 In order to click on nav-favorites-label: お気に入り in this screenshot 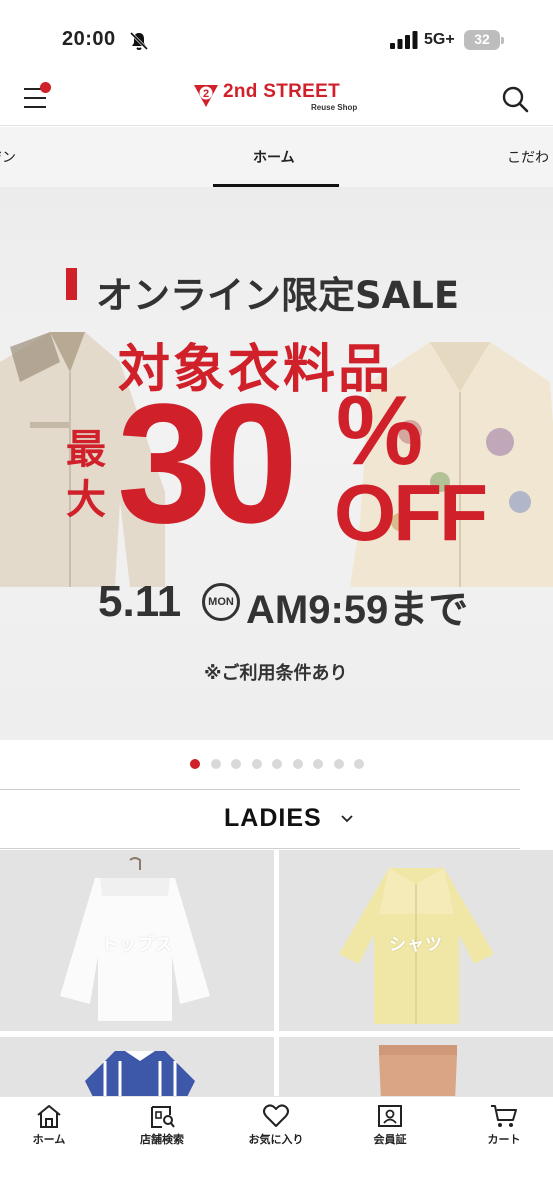, I will do `click(276, 1139)`.